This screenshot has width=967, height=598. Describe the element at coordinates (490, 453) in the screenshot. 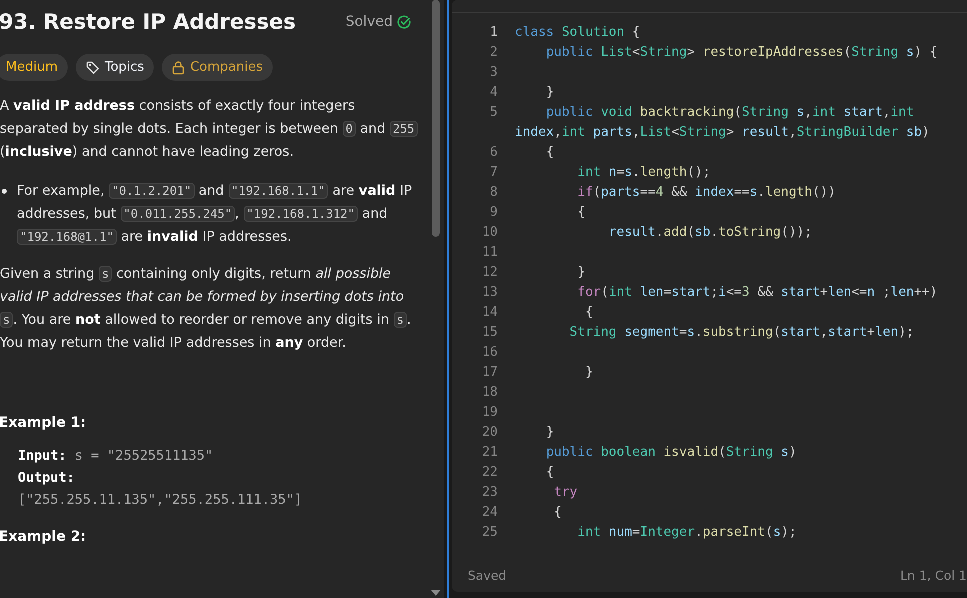

I see `line-number: 21` at that location.